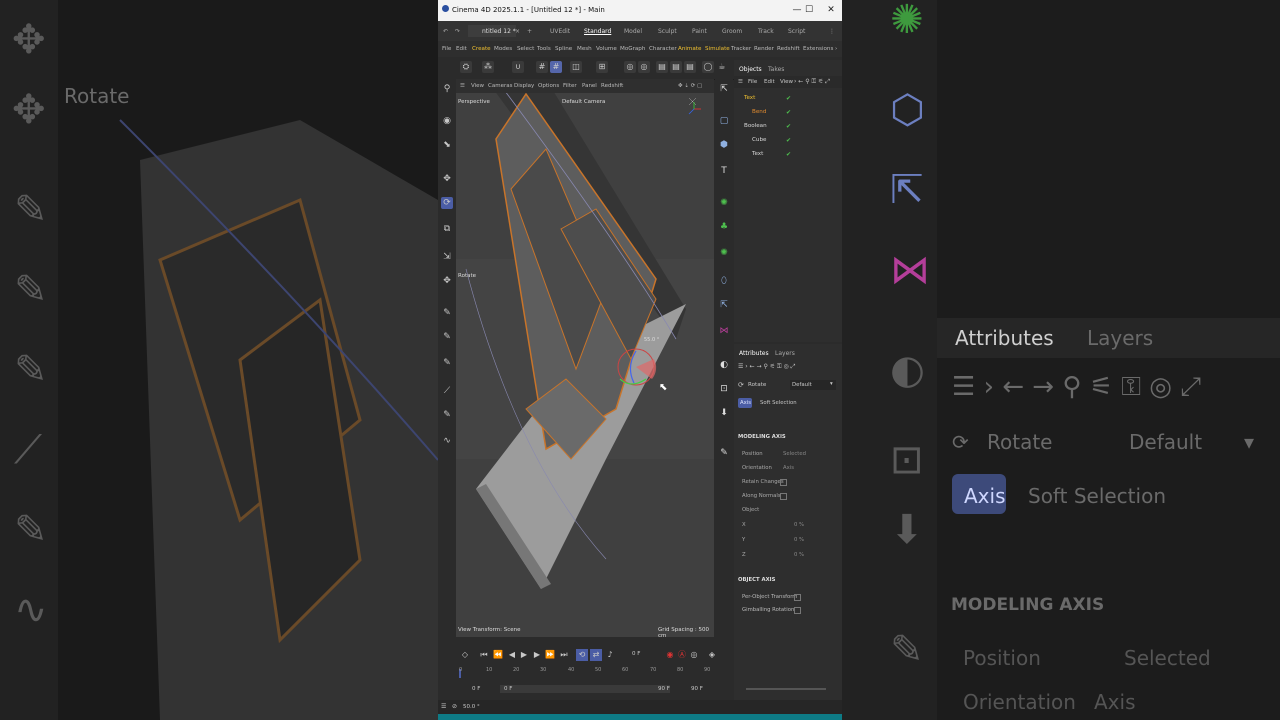 This screenshot has height=720, width=1280. I want to click on obj-menu-icons: › ← ⚲ ⚿ ⚟ ⤢, so click(812, 82).